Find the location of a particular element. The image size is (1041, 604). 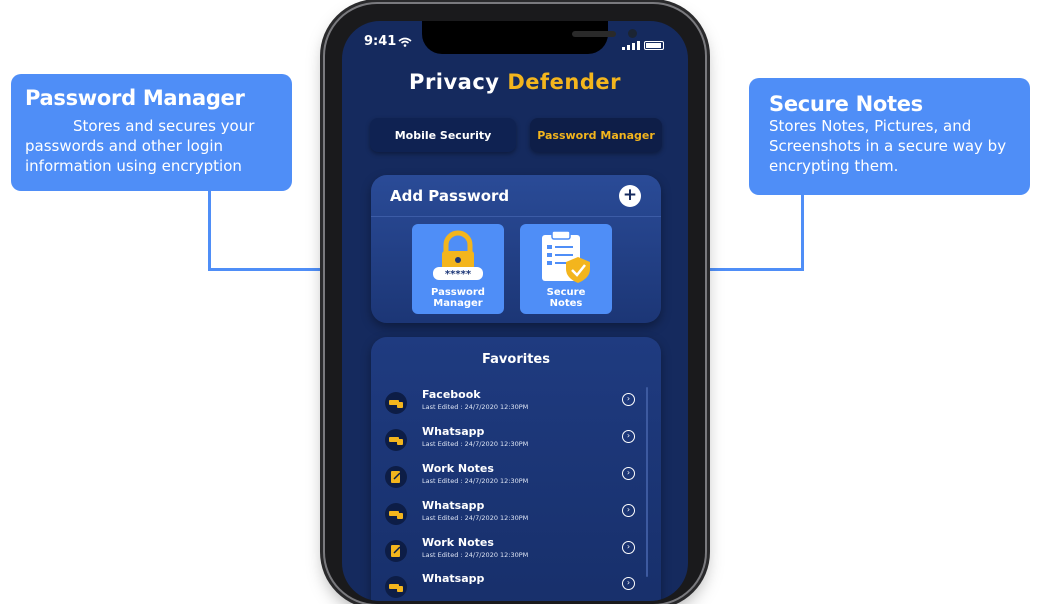

notes-shield-icon is located at coordinates (566, 256).